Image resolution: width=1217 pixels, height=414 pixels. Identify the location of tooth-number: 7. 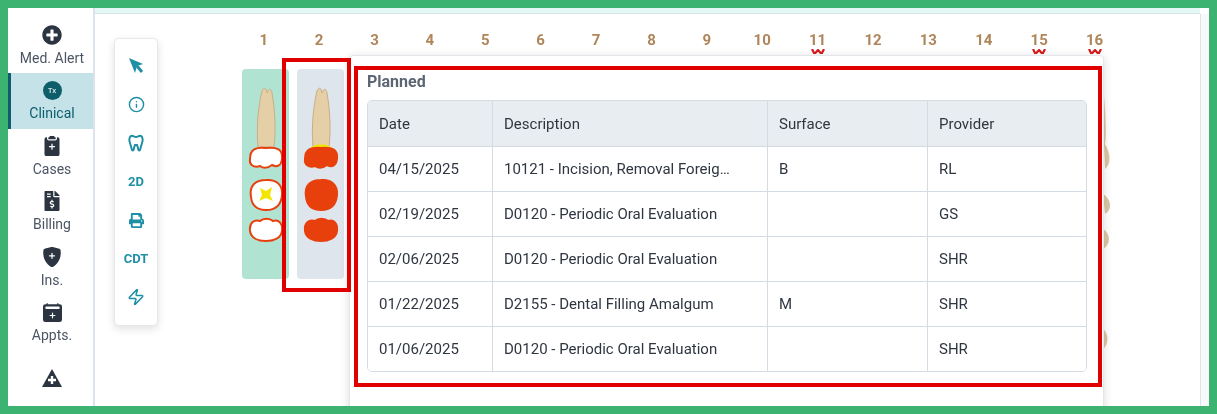
(596, 40).